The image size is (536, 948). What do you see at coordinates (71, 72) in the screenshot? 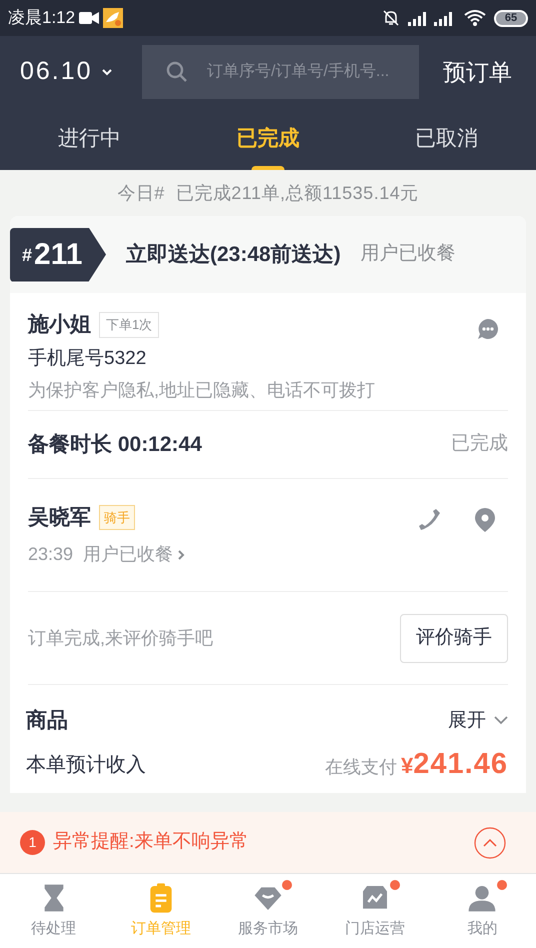
I see `date-picker: 06.10` at bounding box center [71, 72].